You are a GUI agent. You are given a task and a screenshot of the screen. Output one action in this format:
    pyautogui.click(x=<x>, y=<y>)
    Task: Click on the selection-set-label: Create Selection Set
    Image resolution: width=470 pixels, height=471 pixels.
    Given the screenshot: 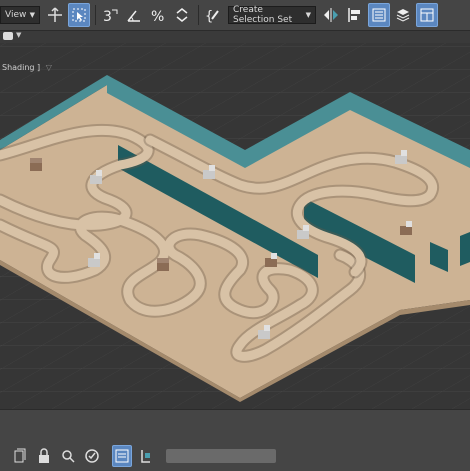 What is the action you would take?
    pyautogui.click(x=263, y=15)
    